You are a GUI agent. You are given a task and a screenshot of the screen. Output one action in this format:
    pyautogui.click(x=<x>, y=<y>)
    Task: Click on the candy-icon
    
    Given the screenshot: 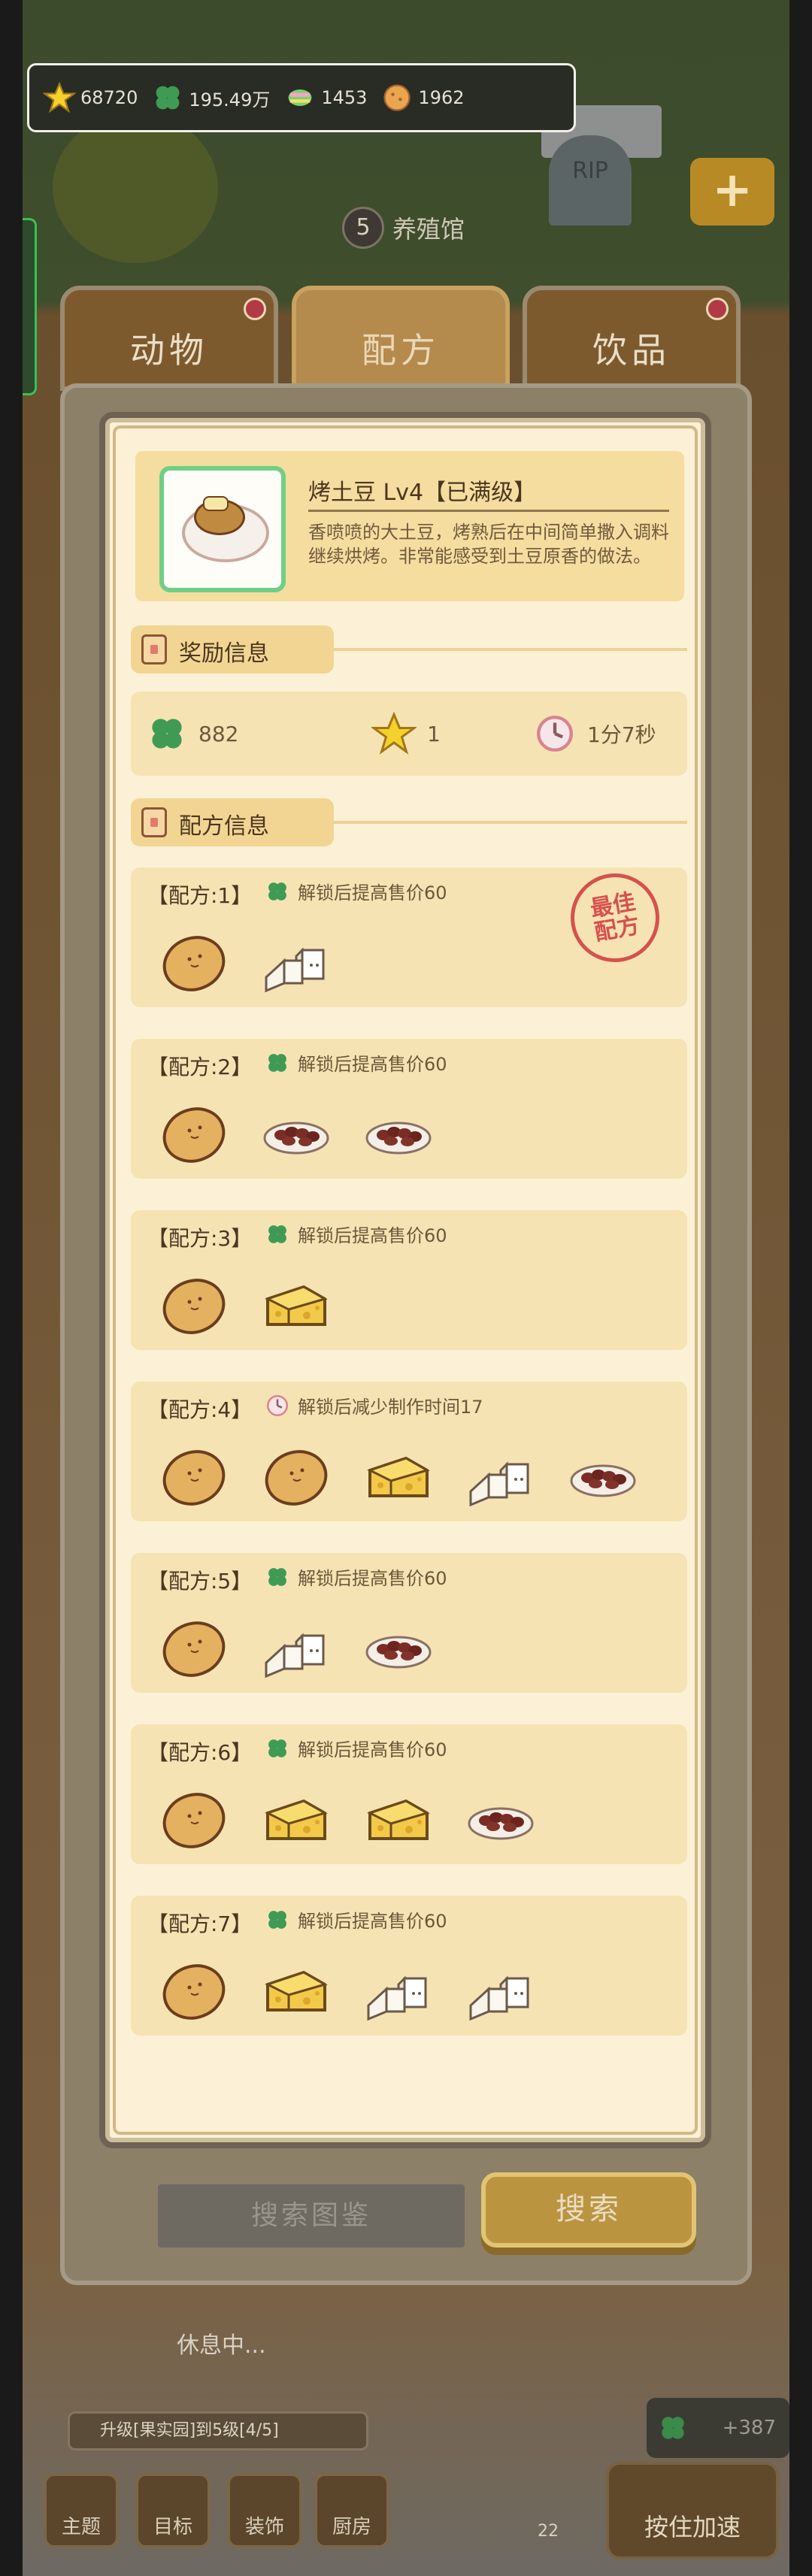 What is the action you would take?
    pyautogui.click(x=300, y=97)
    